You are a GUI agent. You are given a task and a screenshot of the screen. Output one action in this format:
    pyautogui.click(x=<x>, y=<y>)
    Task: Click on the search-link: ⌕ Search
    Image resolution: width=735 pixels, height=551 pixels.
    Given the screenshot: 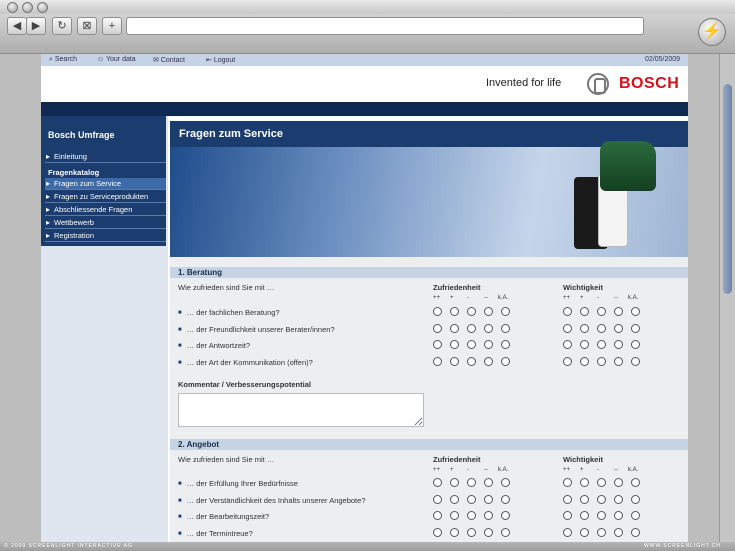 What is the action you would take?
    pyautogui.click(x=63, y=60)
    